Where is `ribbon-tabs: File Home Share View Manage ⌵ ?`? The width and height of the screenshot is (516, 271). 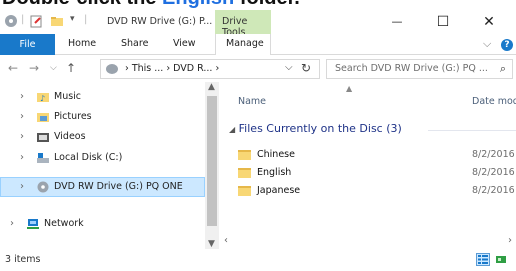
ribbon-tabs: File Home Share View Manage ⌵ ? is located at coordinates (258, 44).